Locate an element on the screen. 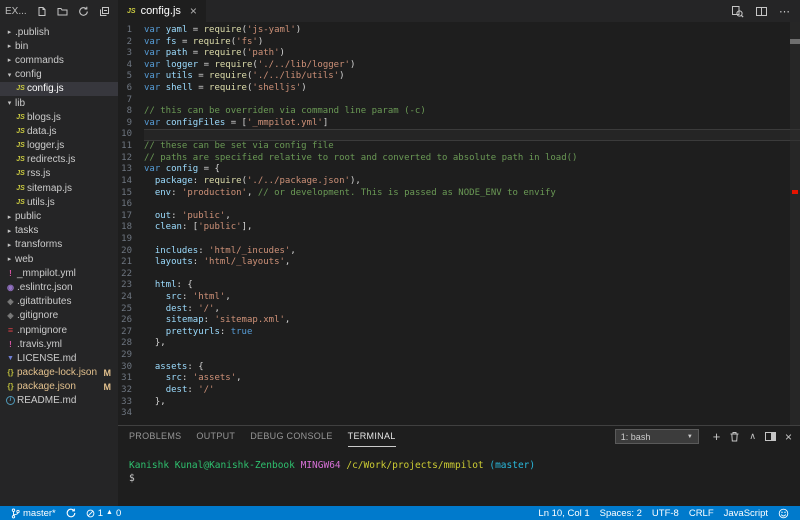 The image size is (800, 520). line-number: 20 is located at coordinates (131, 252).